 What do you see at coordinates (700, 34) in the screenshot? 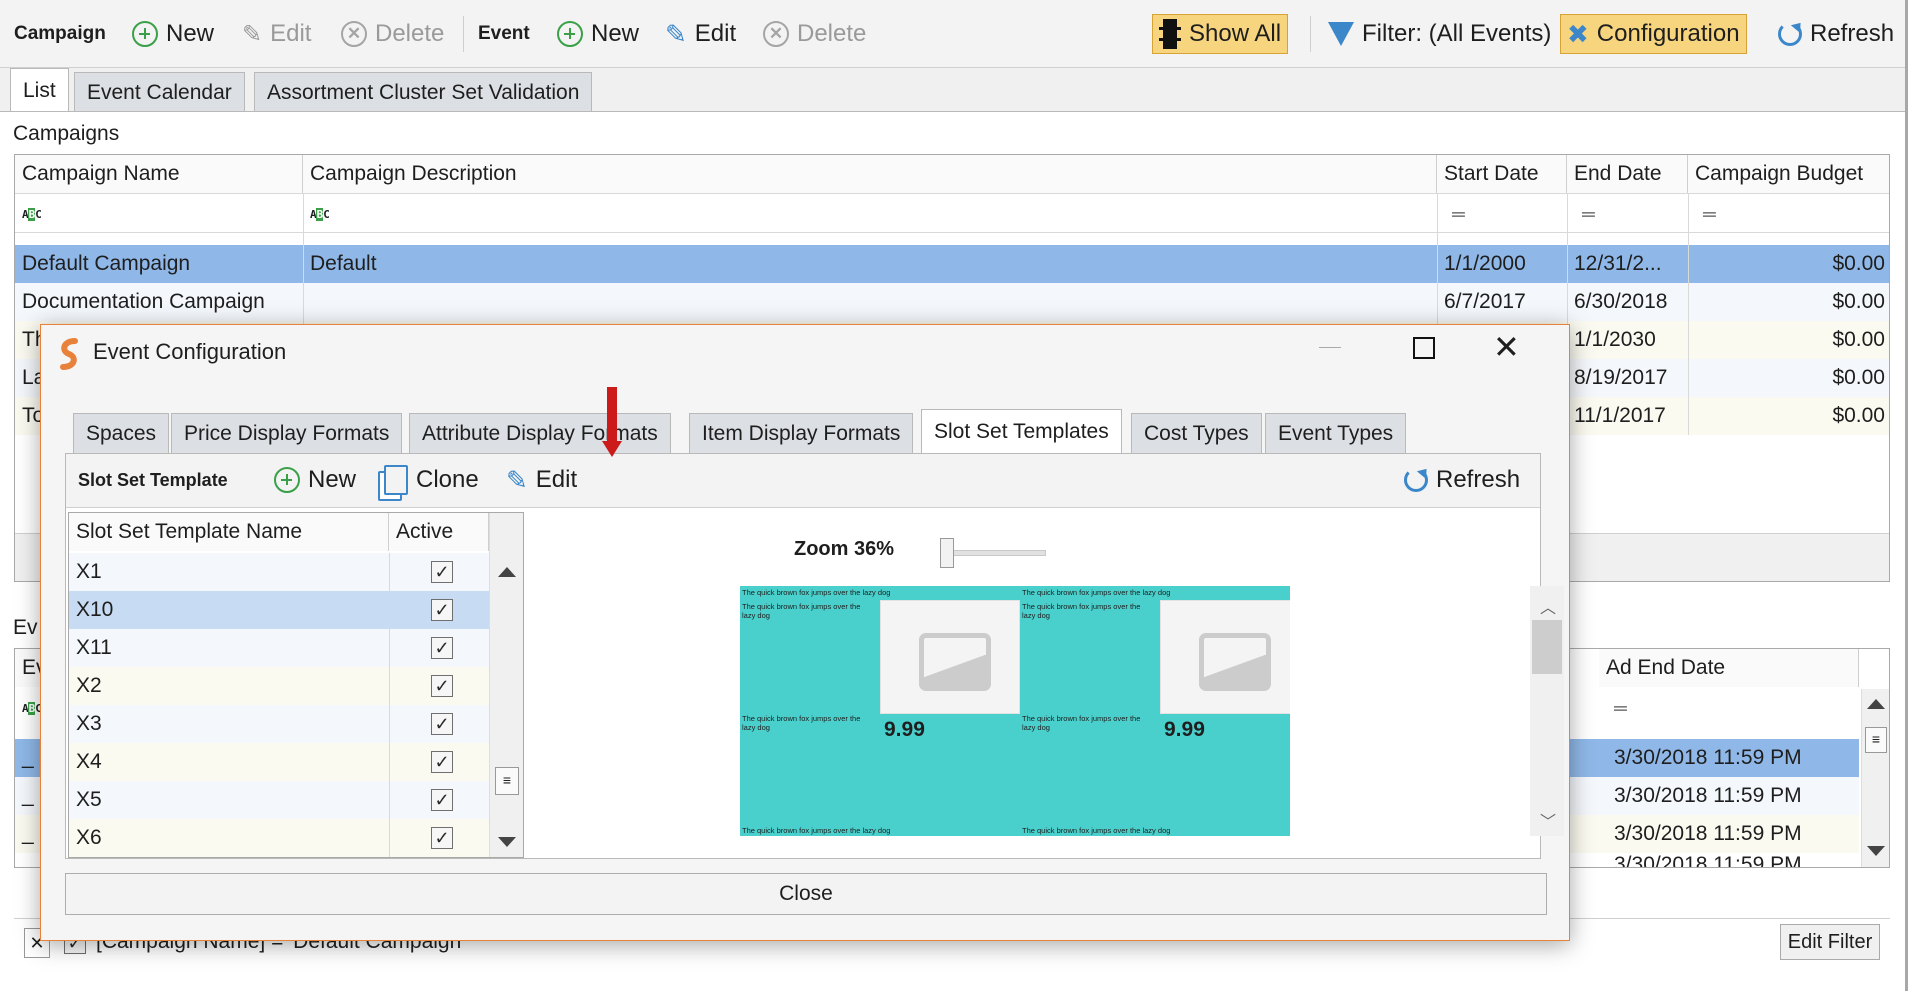
I see `event-edit-button: ✎ Edit` at bounding box center [700, 34].